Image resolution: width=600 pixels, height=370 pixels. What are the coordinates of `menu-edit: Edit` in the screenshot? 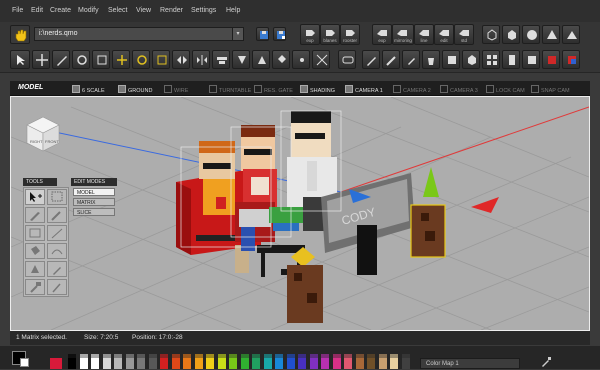 It's located at (37, 10).